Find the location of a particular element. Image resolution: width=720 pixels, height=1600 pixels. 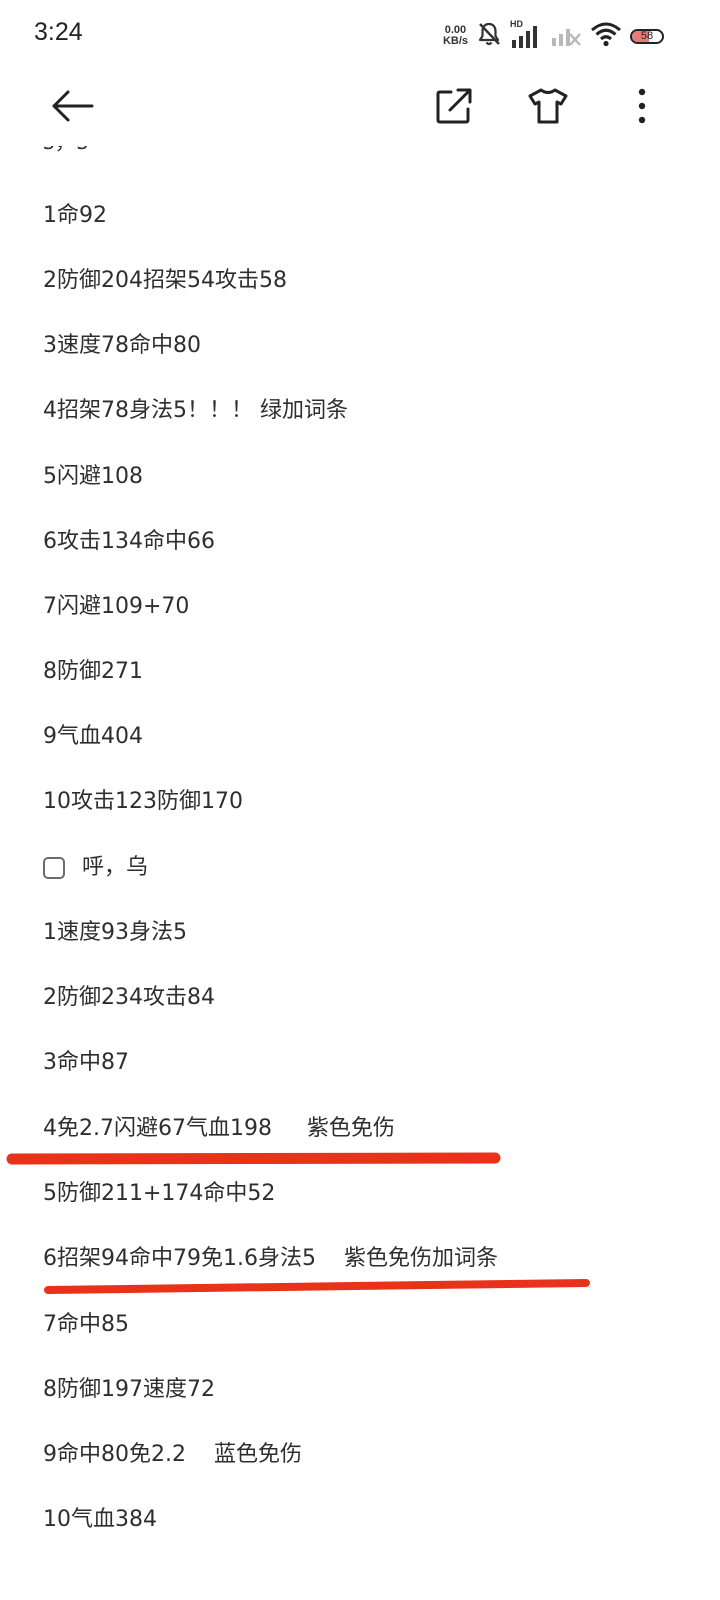

more-vertical-icon is located at coordinates (642, 108).